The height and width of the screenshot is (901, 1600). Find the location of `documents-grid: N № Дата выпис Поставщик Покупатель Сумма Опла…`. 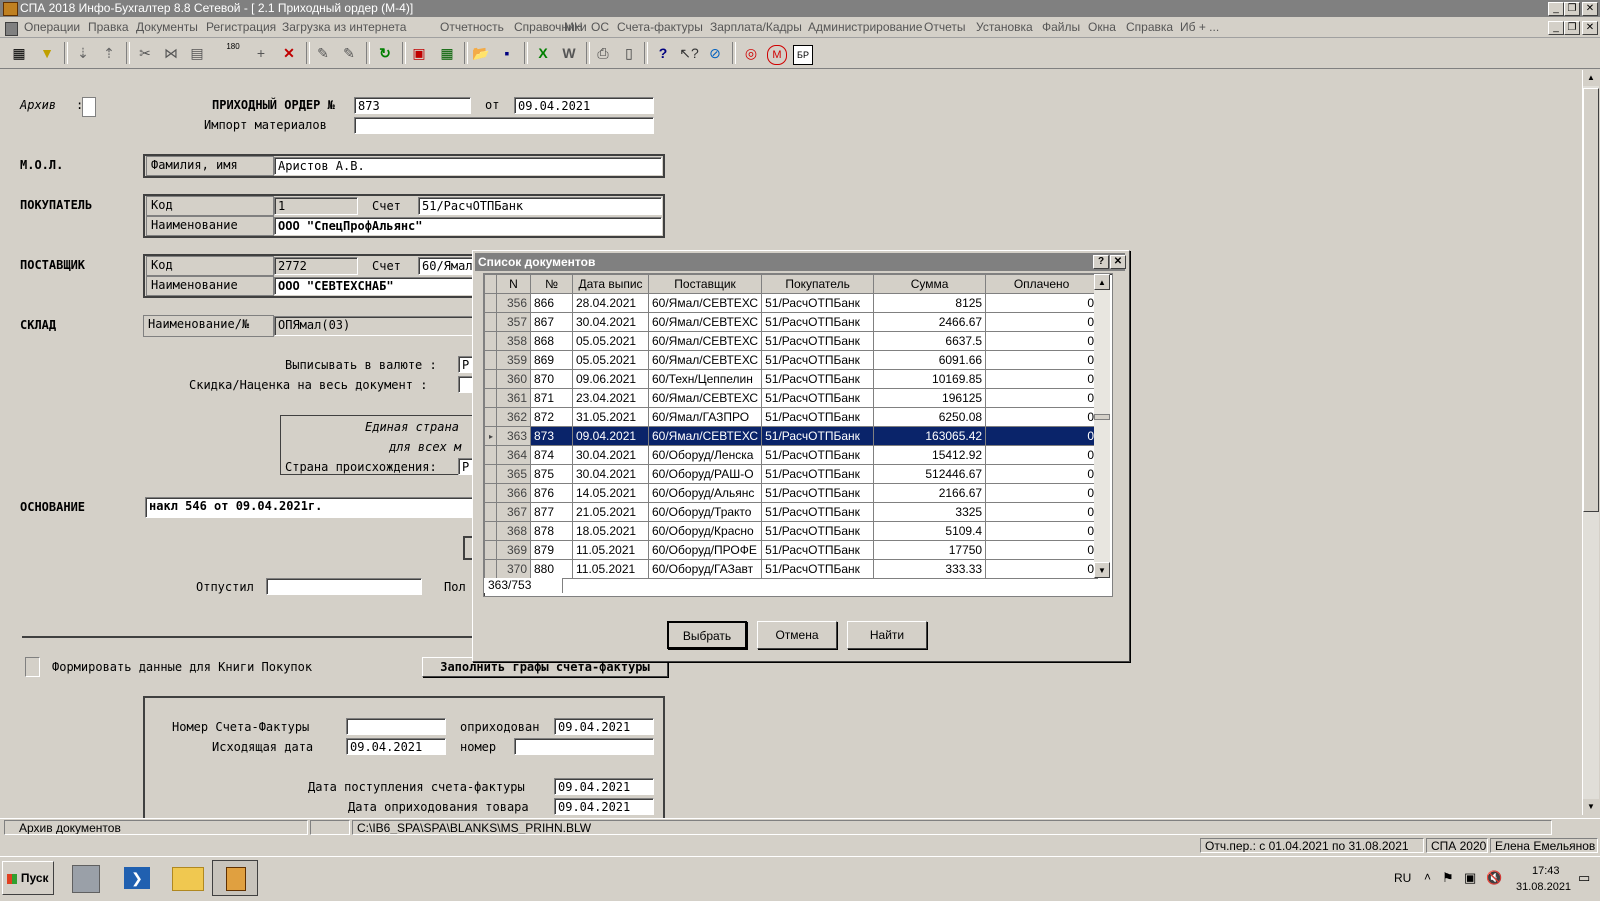

documents-grid: N № Дата выпис Поставщик Покупатель Сумма Опла… is located at coordinates (798, 435).